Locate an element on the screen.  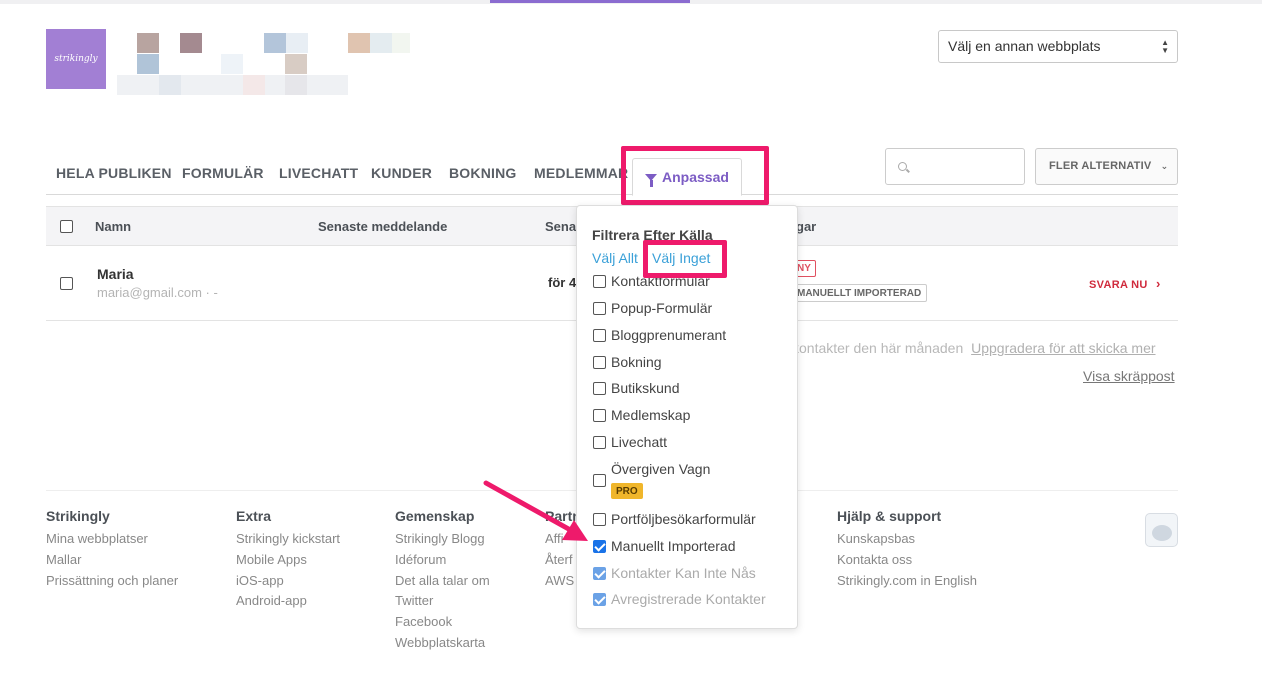
pro-badge: PRO is located at coordinates (627, 491).